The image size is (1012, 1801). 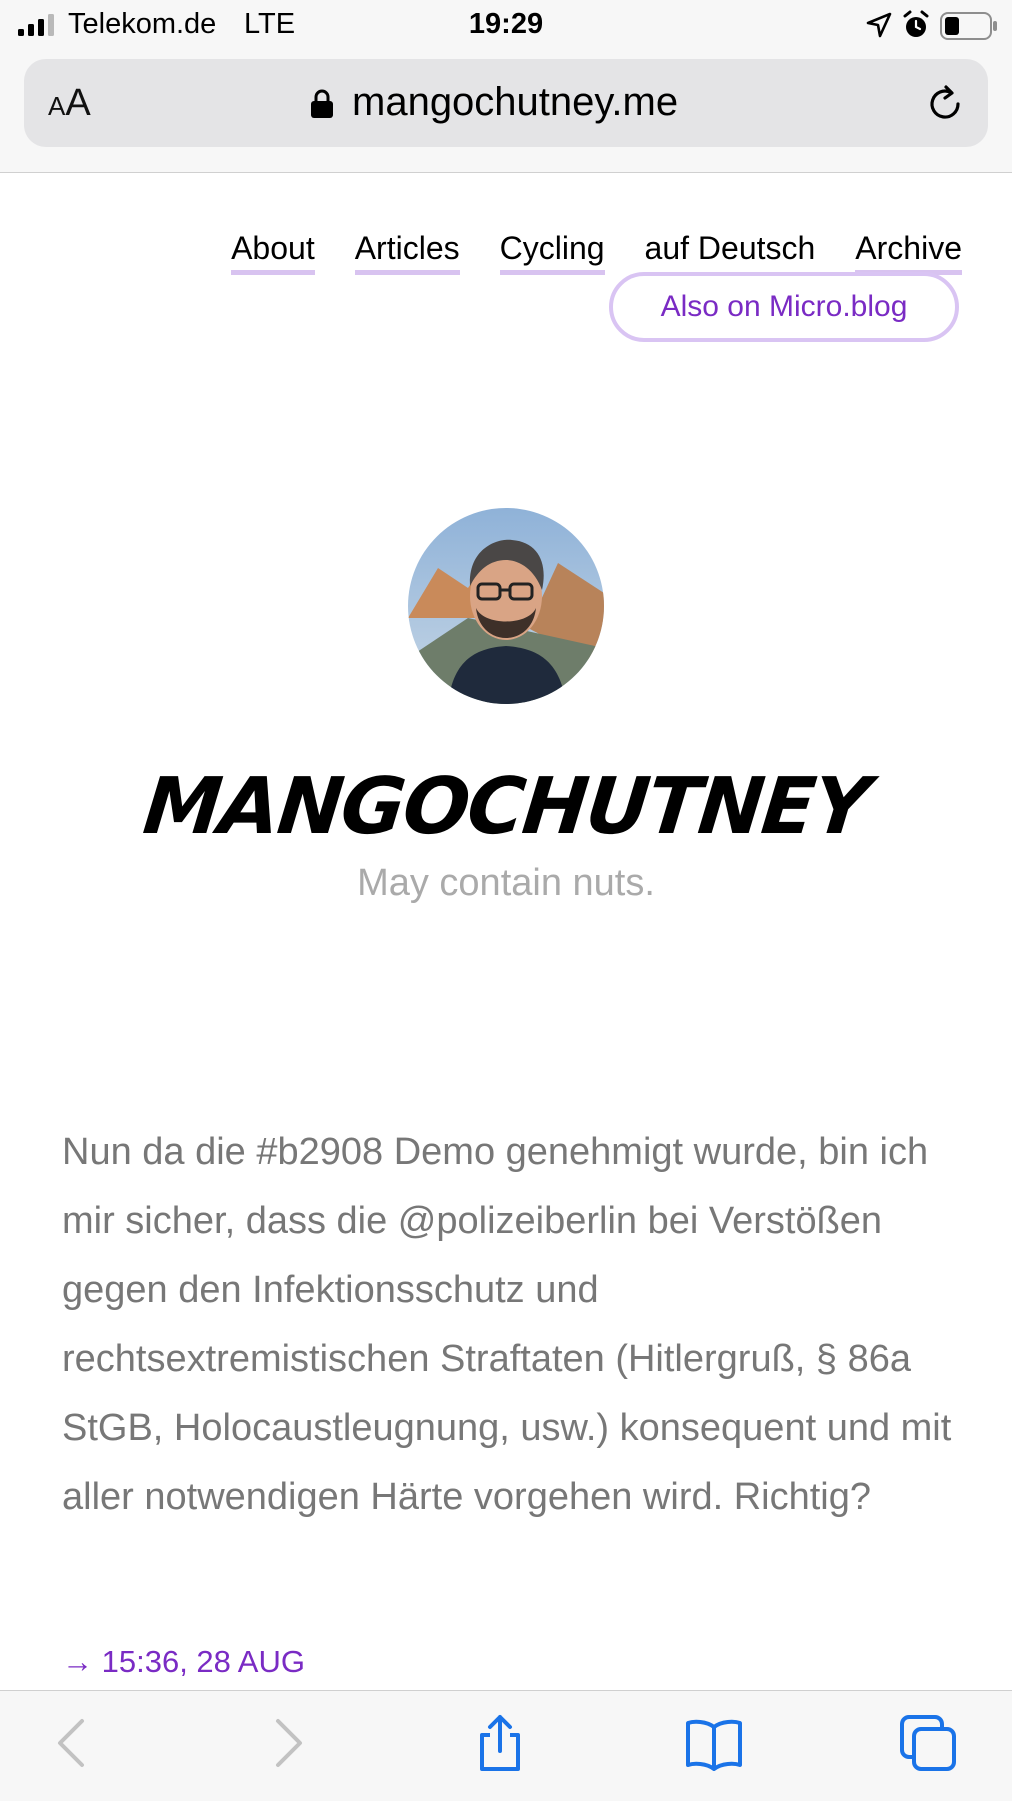 I want to click on avatar-photo, so click(x=506, y=606).